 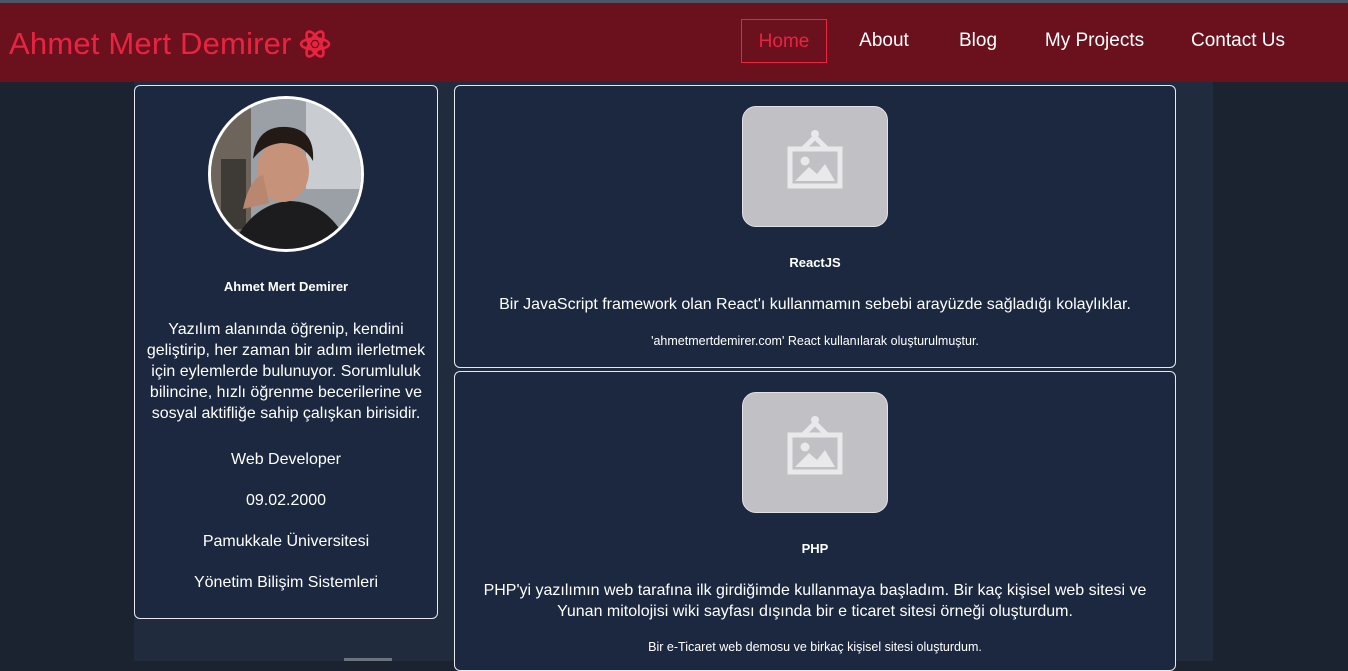 I want to click on profile-birthdate: 09.02.2000, so click(x=286, y=500).